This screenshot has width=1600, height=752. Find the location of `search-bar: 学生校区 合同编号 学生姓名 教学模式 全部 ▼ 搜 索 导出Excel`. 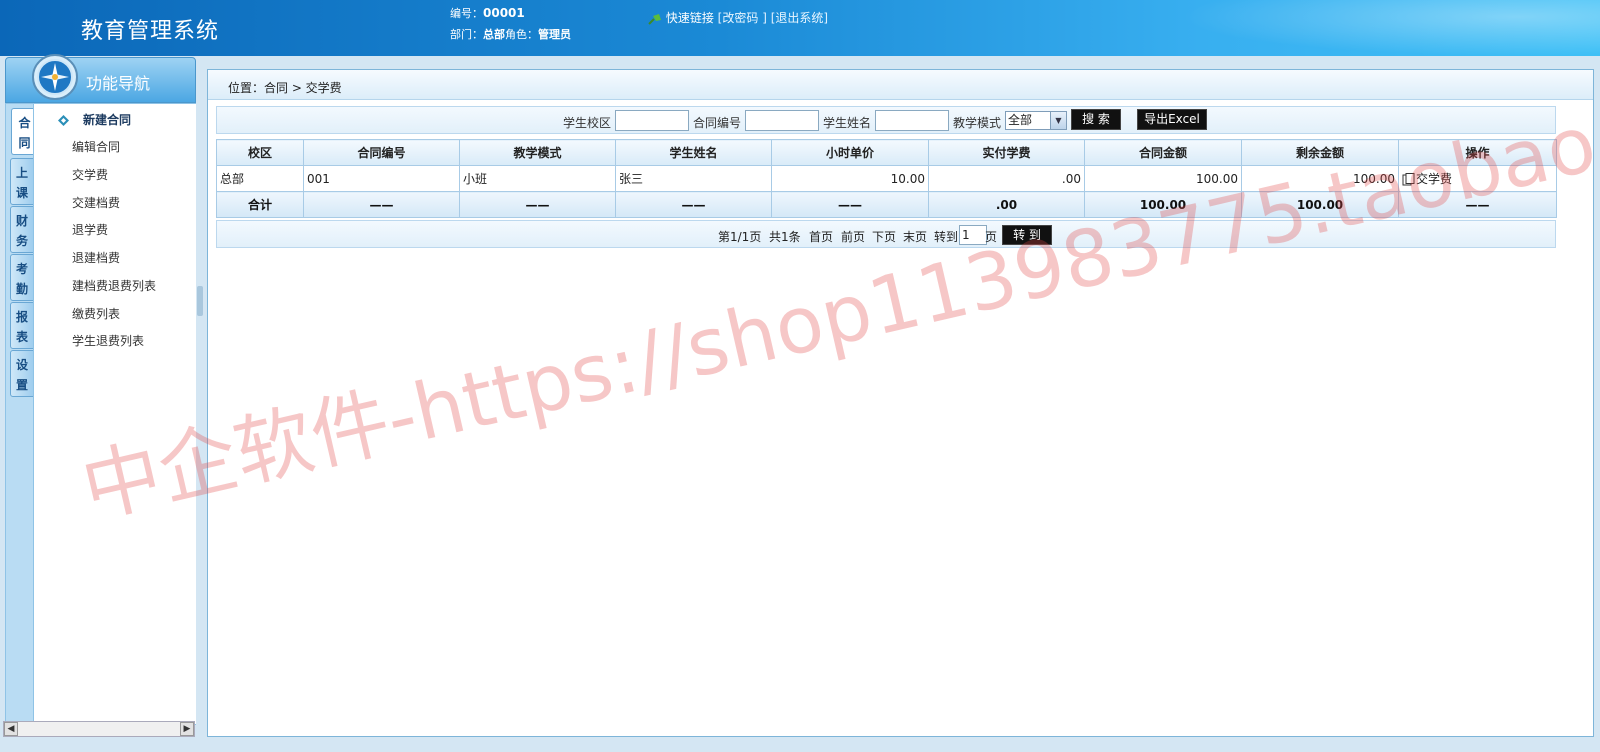

search-bar: 学生校区 合同编号 学生姓名 教学模式 全部 ▼ 搜 索 导出Excel is located at coordinates (886, 120).